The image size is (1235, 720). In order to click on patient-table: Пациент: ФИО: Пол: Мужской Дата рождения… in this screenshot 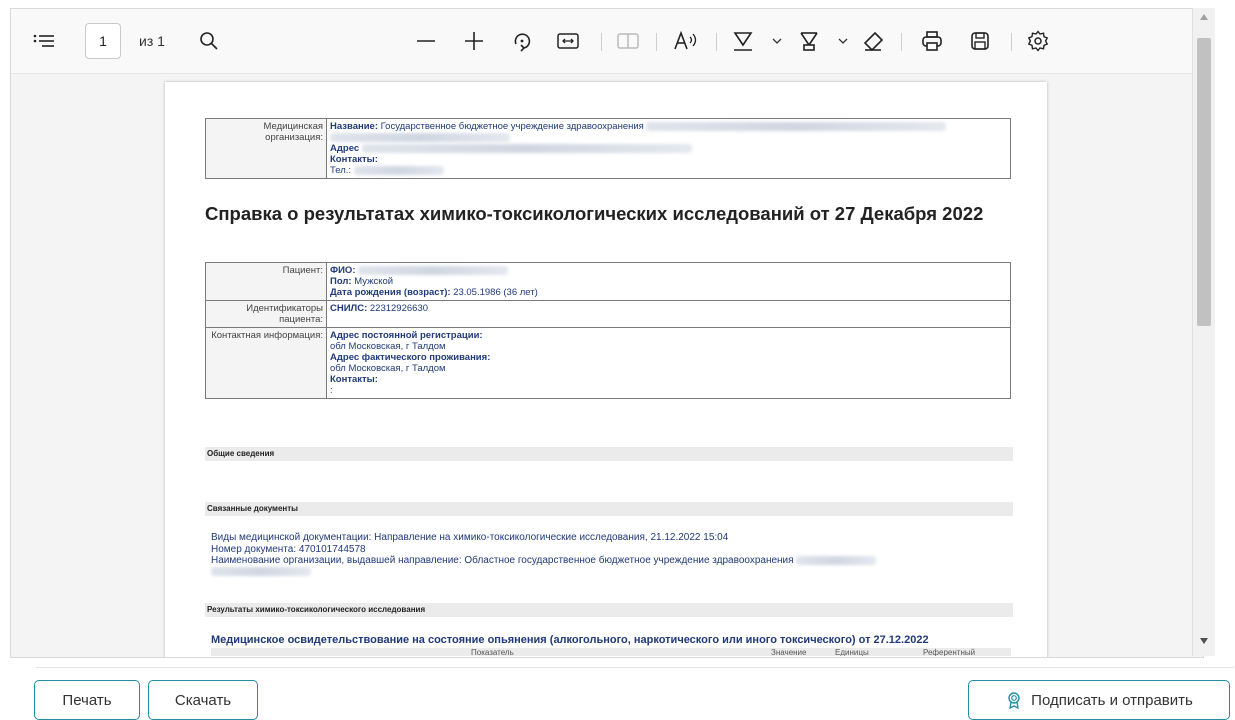, I will do `click(608, 330)`.